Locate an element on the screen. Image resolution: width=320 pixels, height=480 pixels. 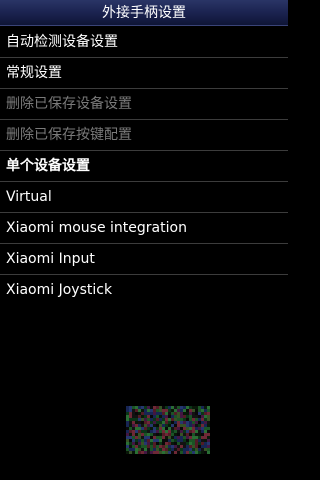
device-item-label: Xiaomi mouse integration is located at coordinates (96, 228).